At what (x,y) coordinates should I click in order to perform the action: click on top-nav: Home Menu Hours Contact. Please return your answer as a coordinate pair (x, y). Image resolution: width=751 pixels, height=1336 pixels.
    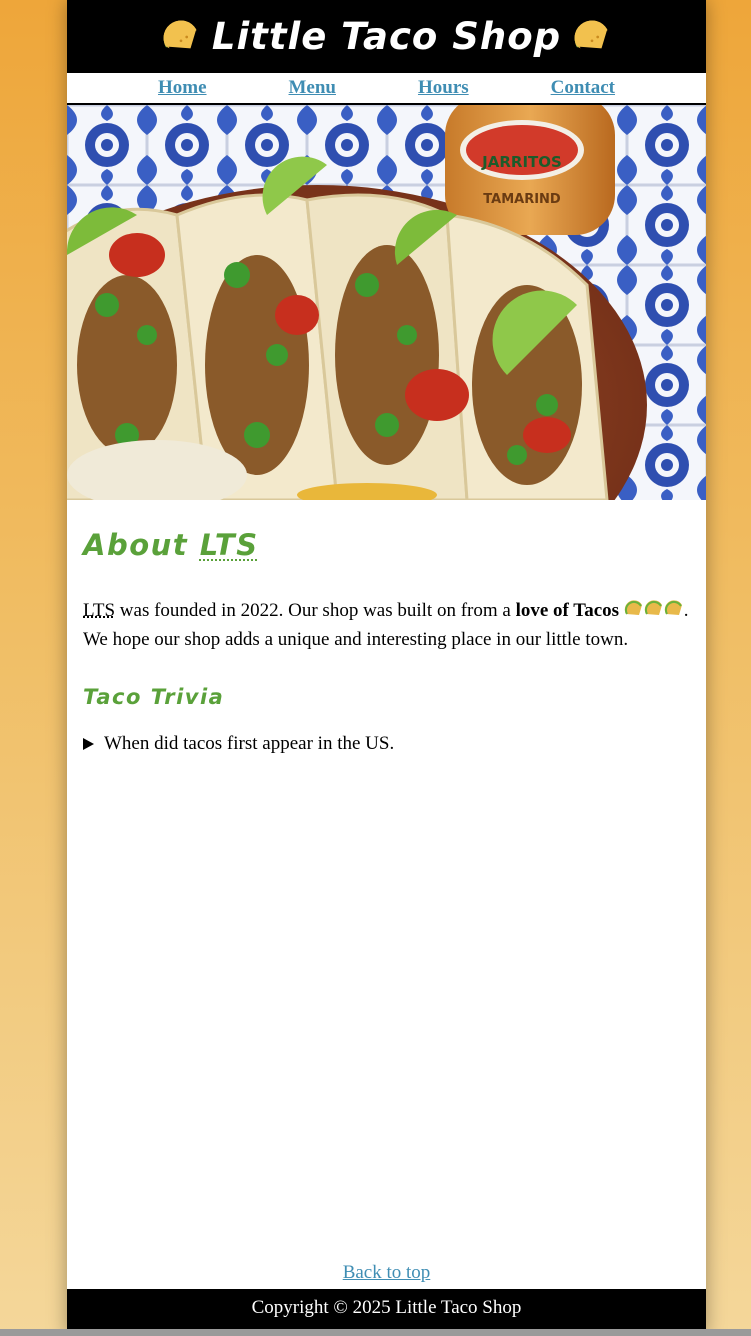
    Looking at the image, I should click on (386, 89).